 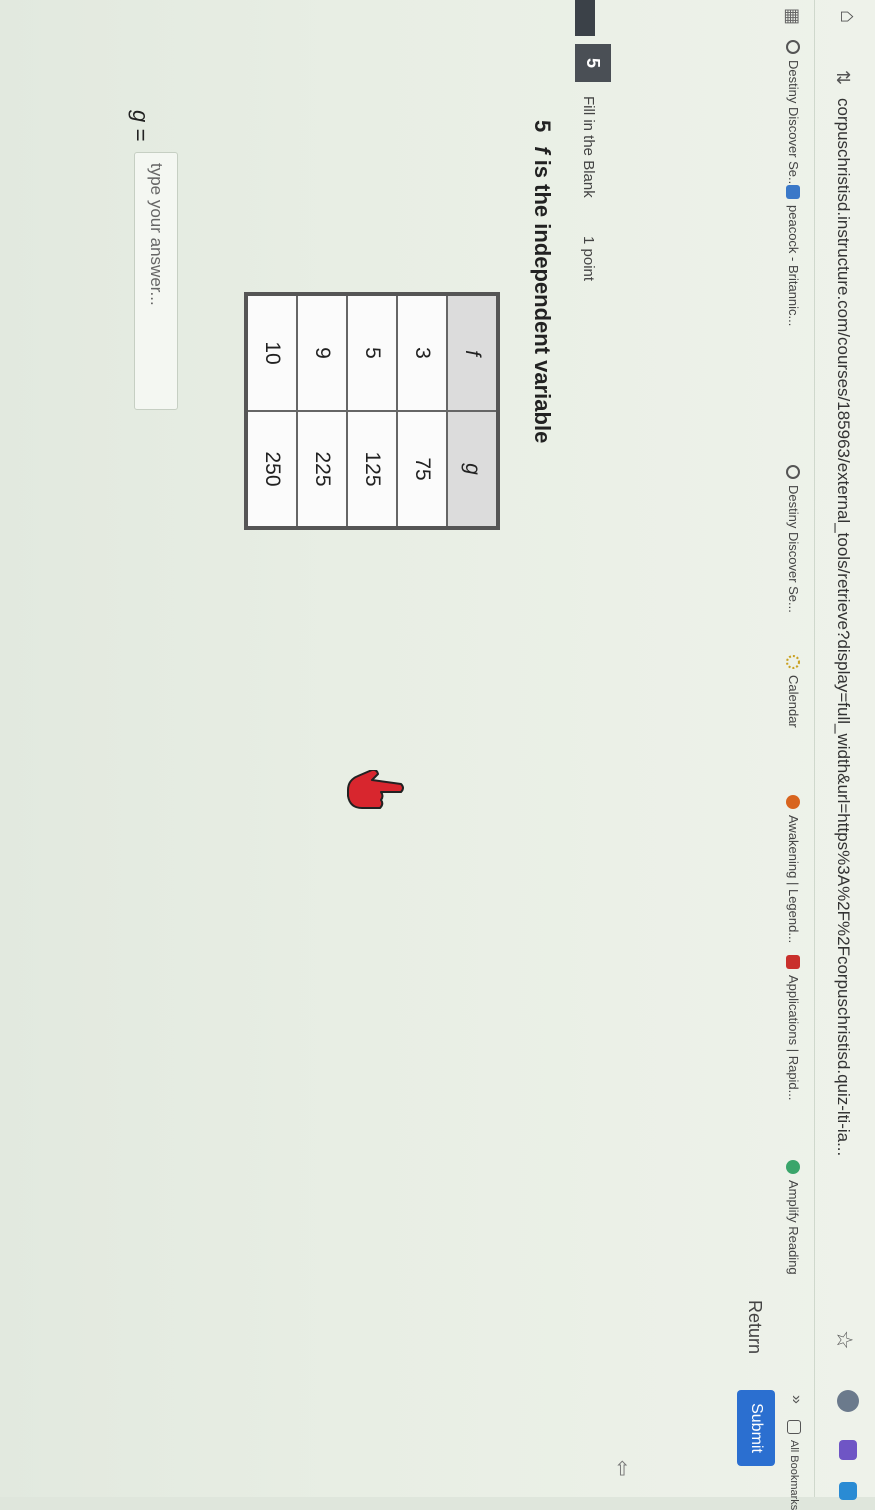 What do you see at coordinates (793, 1167) in the screenshot?
I see `amplify-icon` at bounding box center [793, 1167].